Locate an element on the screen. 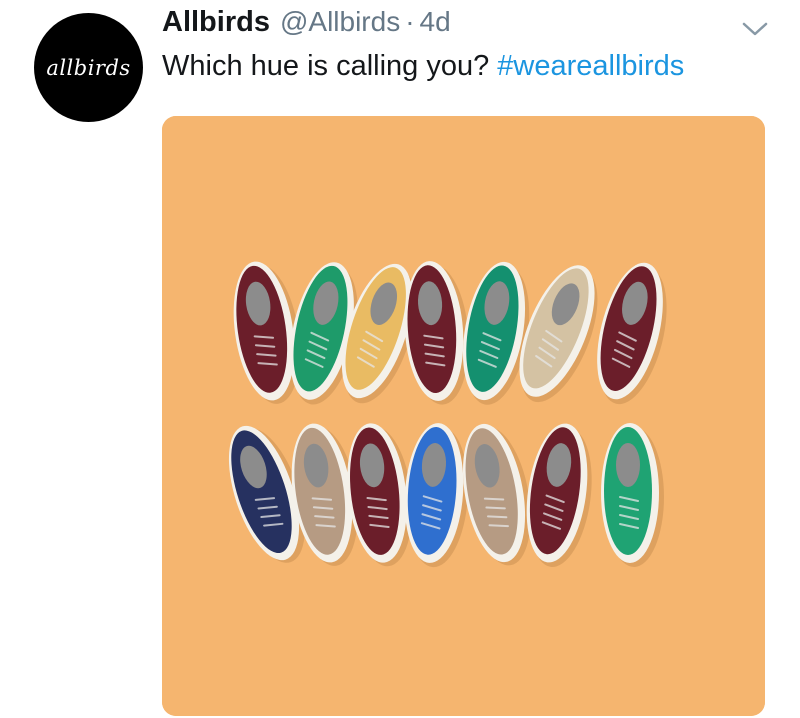 This screenshot has width=800, height=718. tweet-timestamp: 4d is located at coordinates (435, 22).